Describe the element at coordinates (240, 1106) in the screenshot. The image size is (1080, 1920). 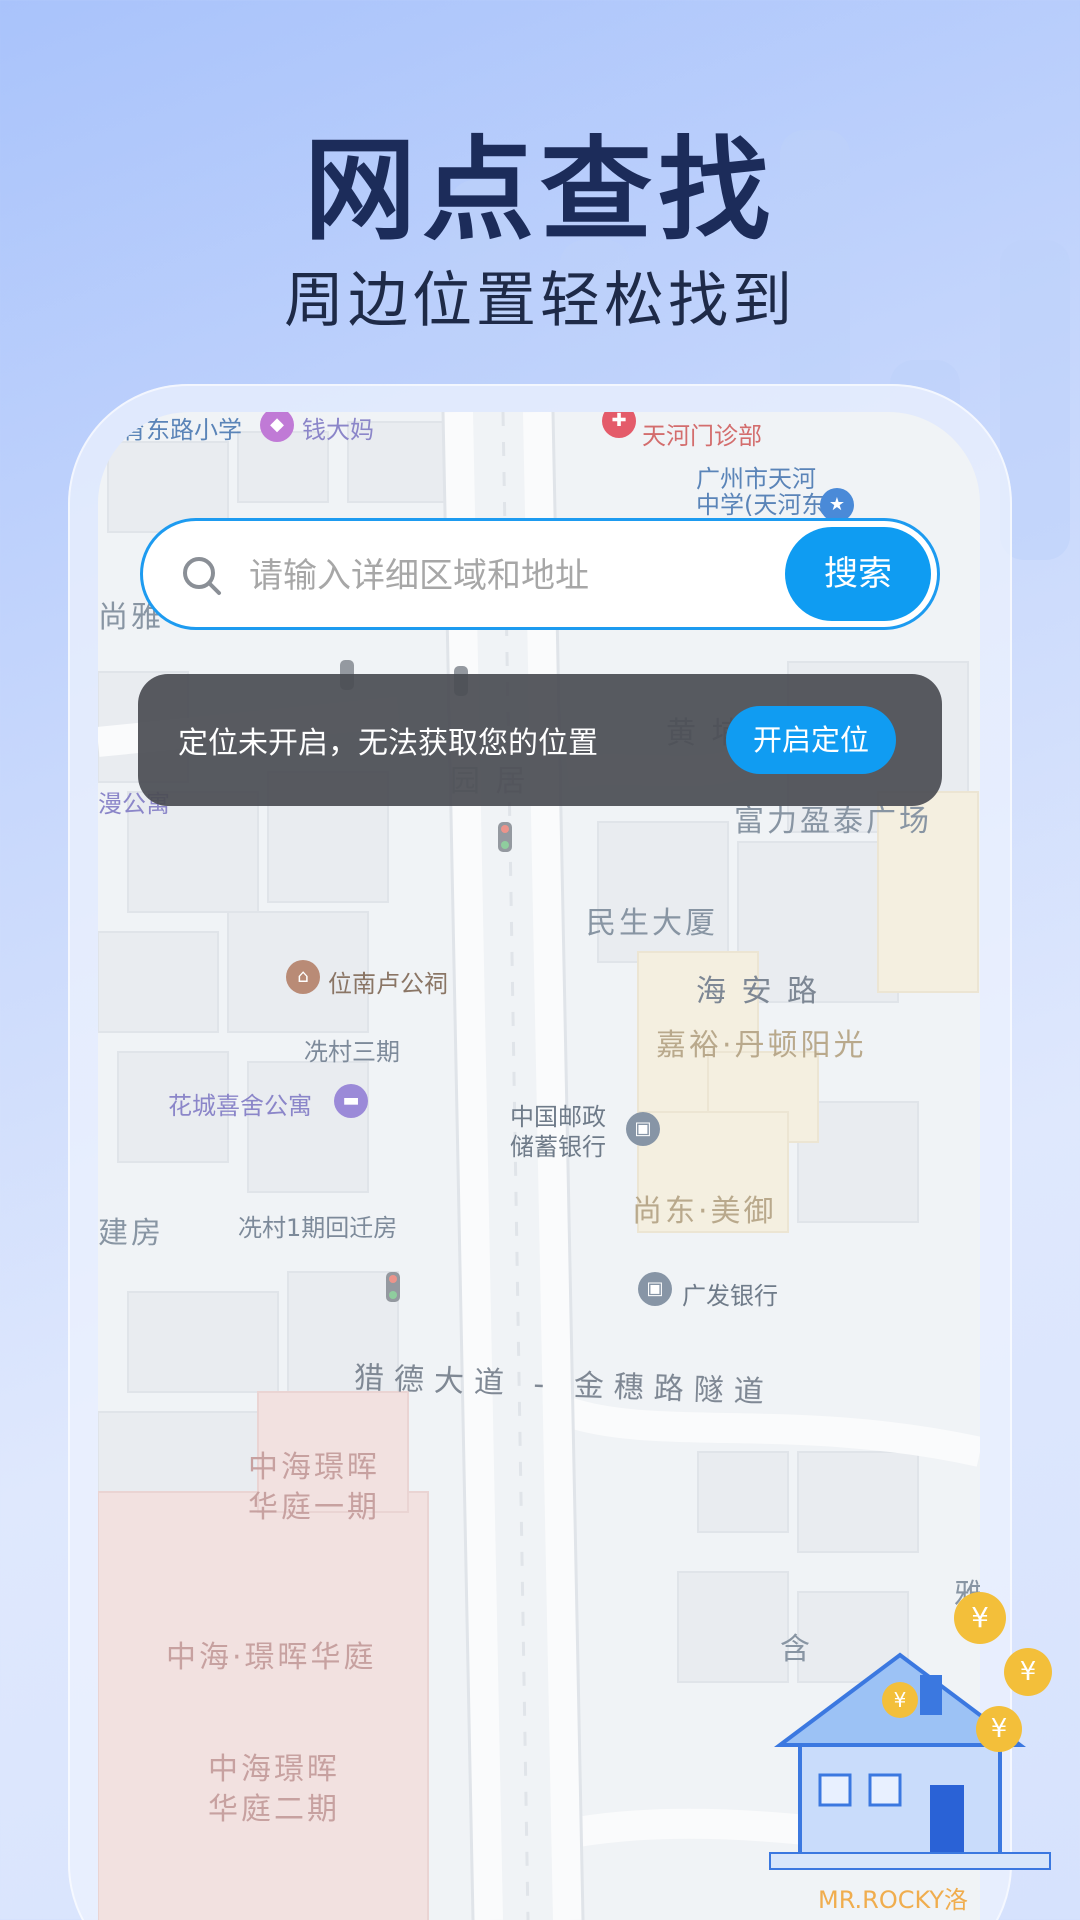
I see `map-label: 花城喜舍公寓` at that location.